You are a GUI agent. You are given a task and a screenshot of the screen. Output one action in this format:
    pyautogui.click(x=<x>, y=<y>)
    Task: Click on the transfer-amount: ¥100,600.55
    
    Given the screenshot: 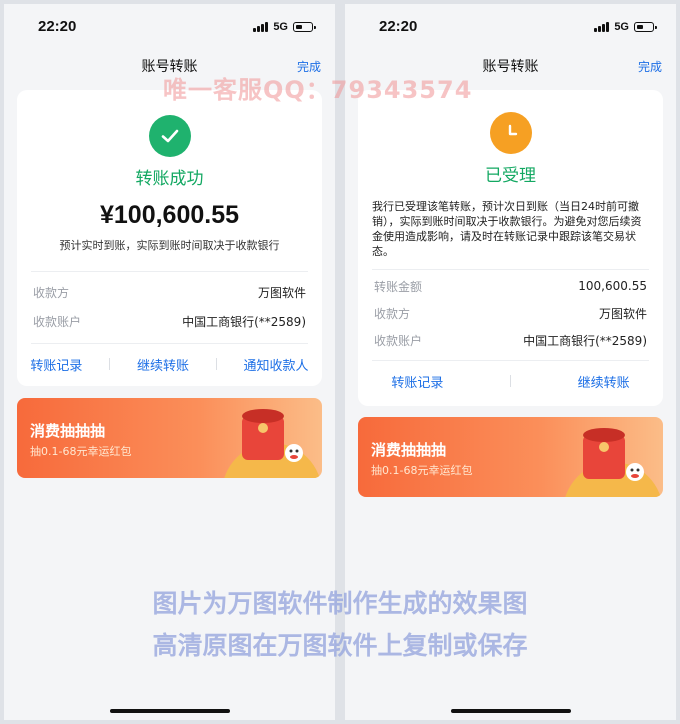 What is the action you would take?
    pyautogui.click(x=169, y=215)
    